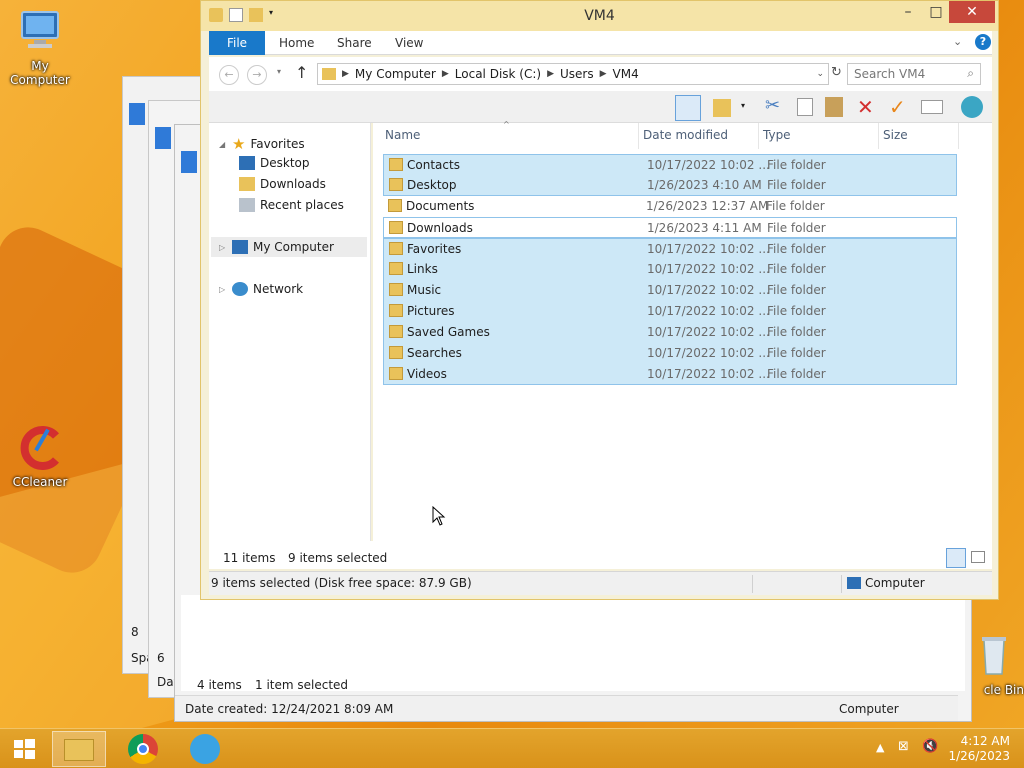 This screenshot has height=768, width=1024. I want to click on checkmark-icon: ✓, so click(902, 108).